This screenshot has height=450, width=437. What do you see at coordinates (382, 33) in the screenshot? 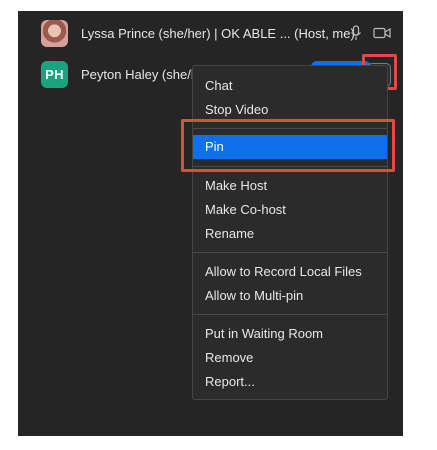
I see `video-camera-icon` at bounding box center [382, 33].